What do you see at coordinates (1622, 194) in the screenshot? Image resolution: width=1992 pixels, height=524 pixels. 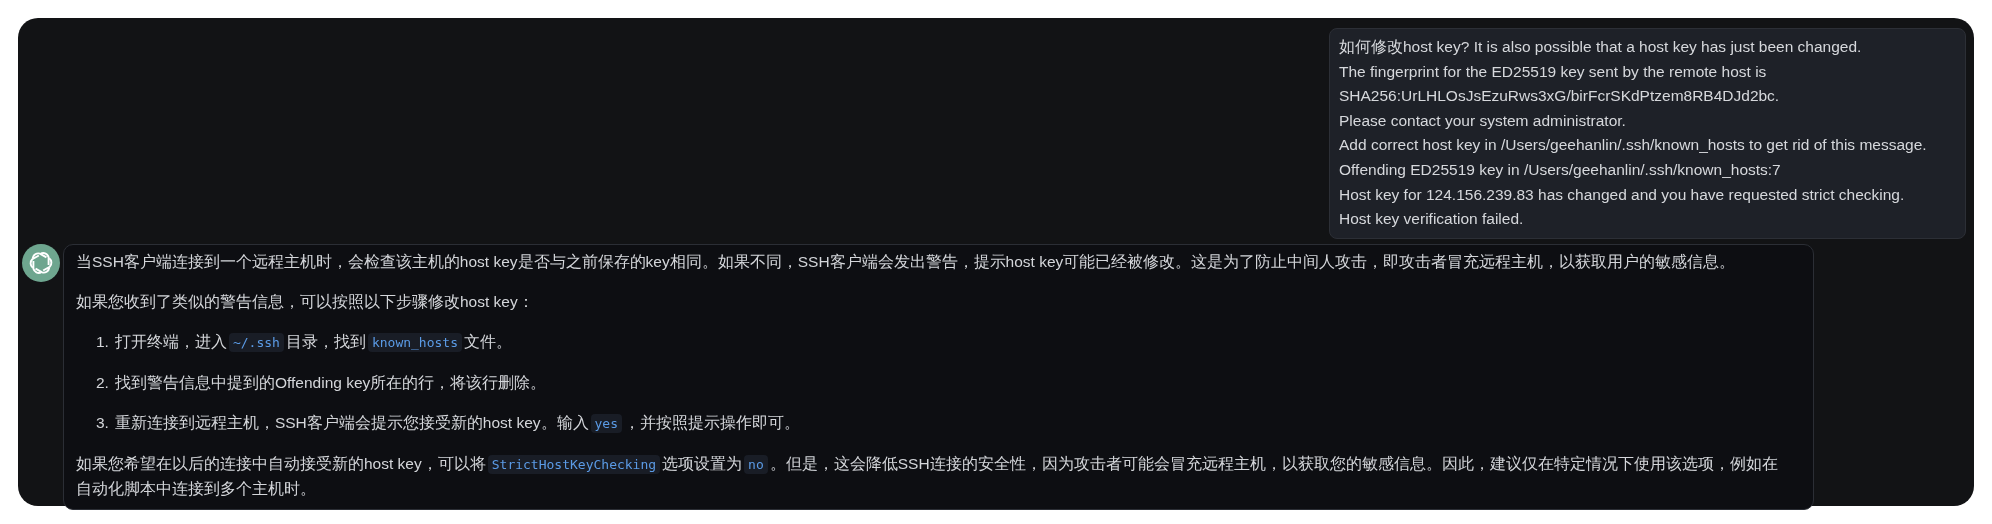 I see `message-line: Host key for 124.156.239.83 has changed and you have requested strict checking.` at bounding box center [1622, 194].